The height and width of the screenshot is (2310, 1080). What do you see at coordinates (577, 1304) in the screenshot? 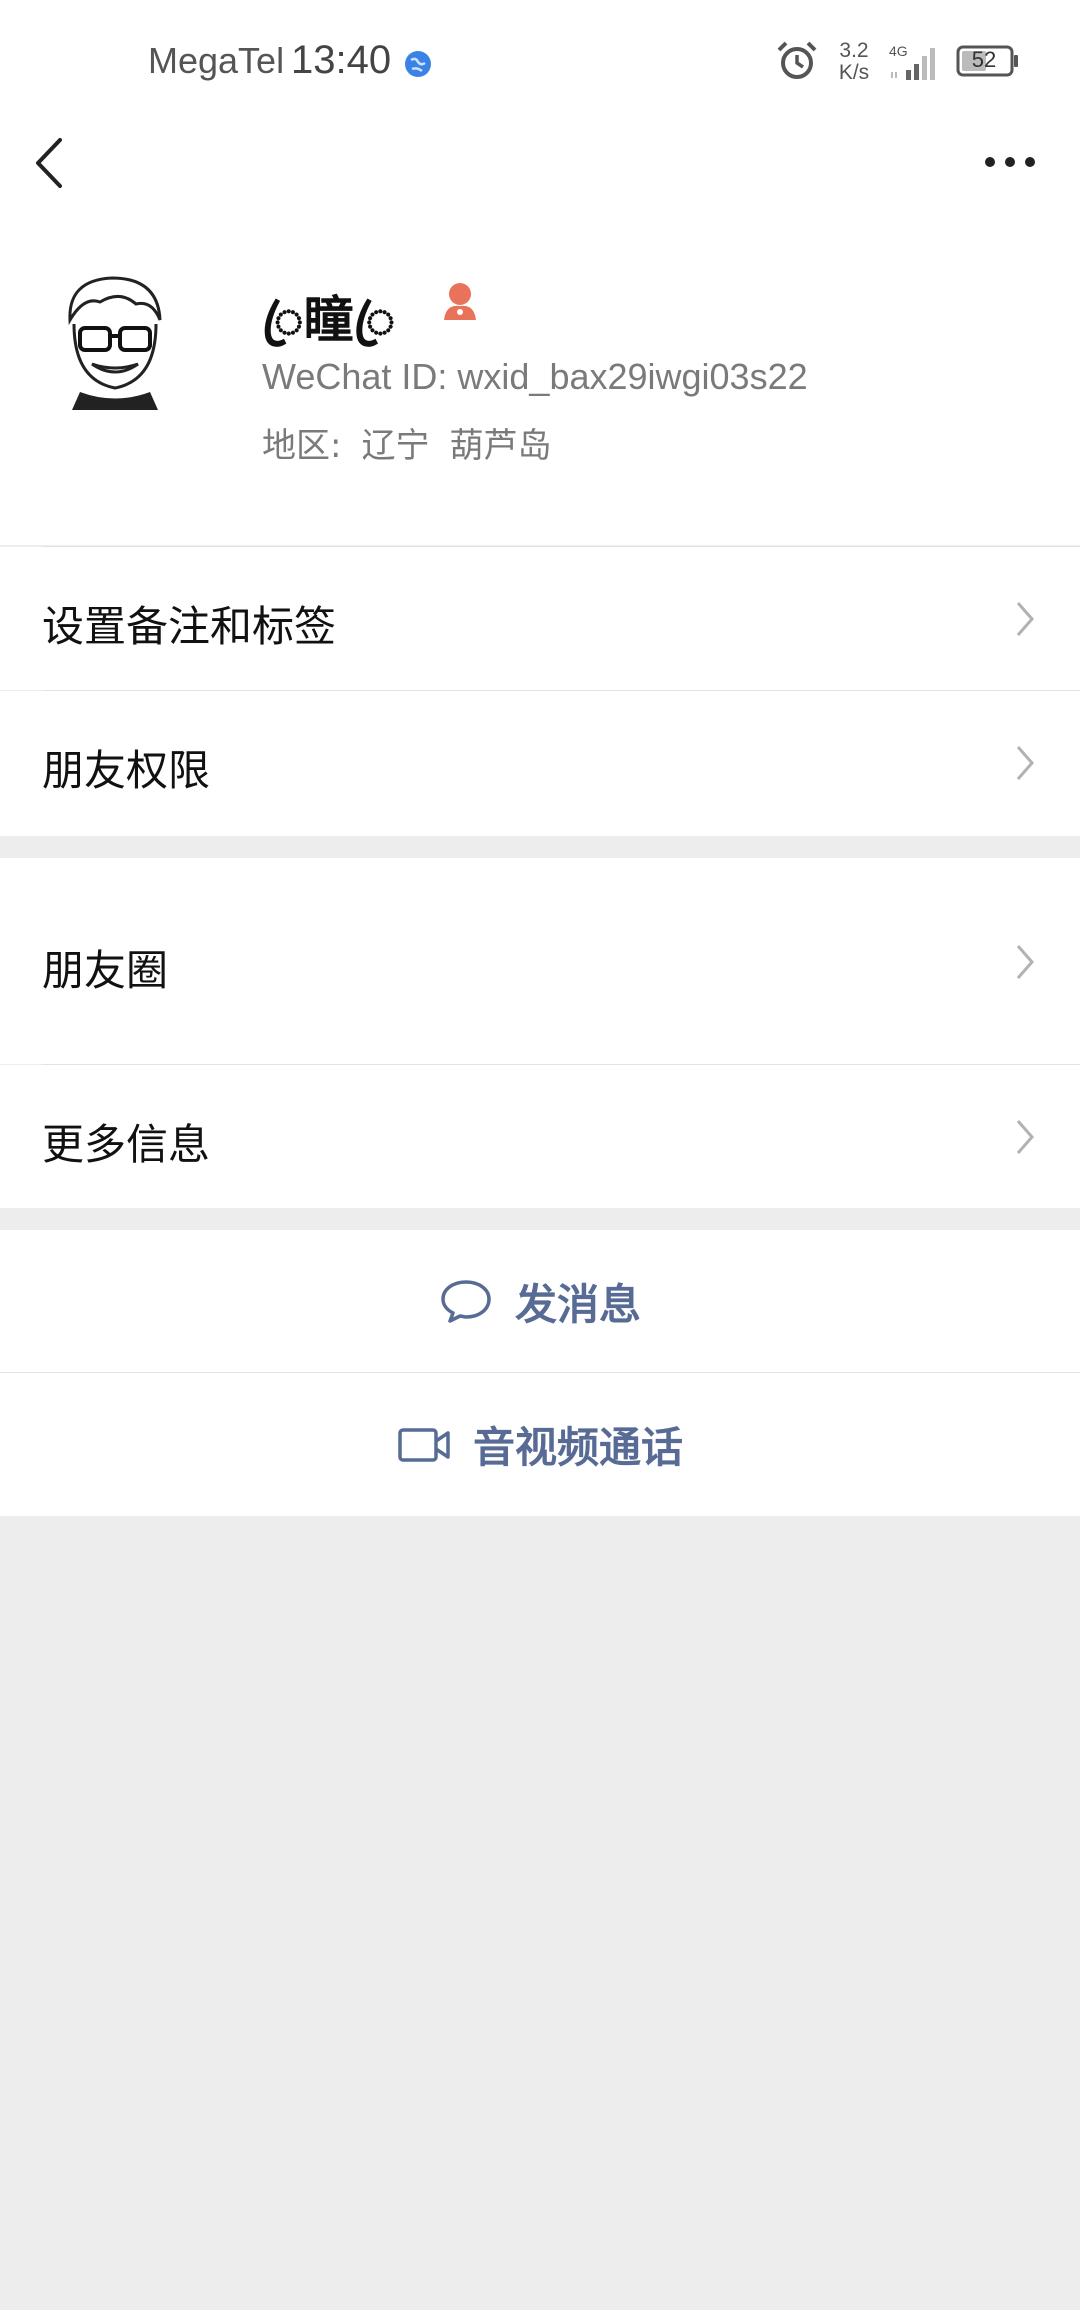
I see `send-message-label: 发消息` at bounding box center [577, 1304].